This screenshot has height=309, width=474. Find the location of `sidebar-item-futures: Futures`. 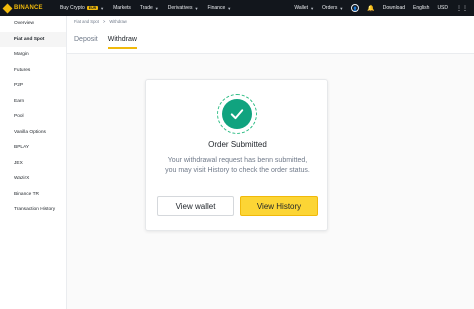

sidebar-item-futures: Futures is located at coordinates (33, 71).